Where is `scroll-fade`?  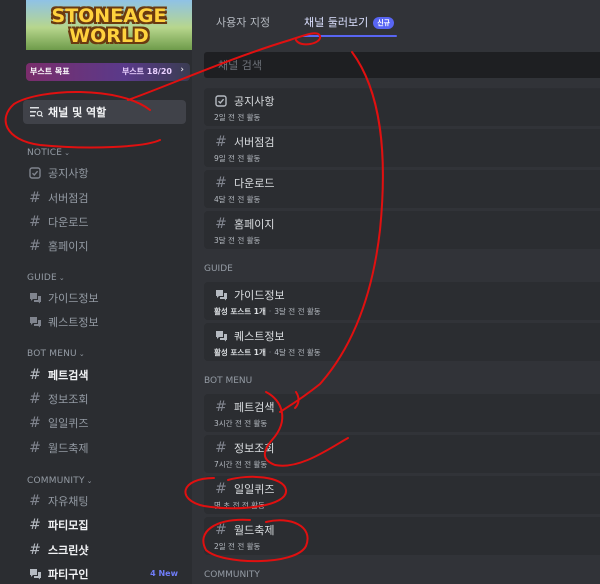
scroll-fade is located at coordinates (402, 87).